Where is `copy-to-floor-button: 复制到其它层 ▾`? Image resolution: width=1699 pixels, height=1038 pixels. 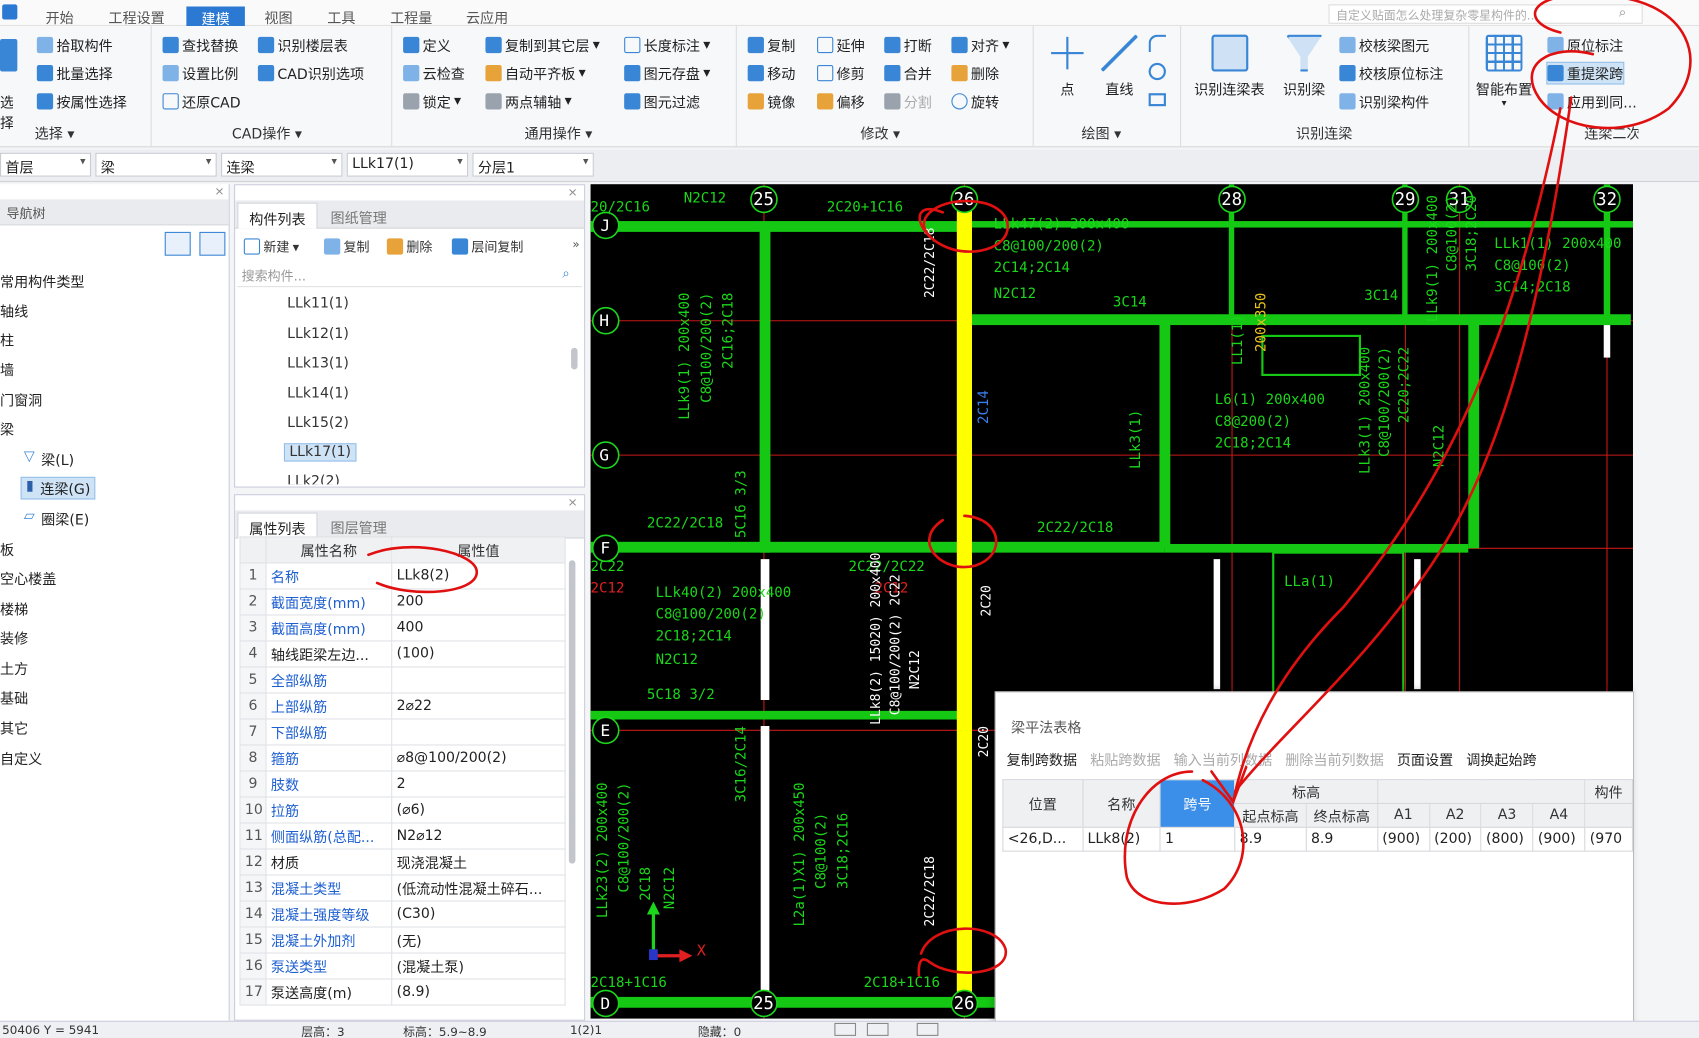 copy-to-floor-button: 复制到其它层 ▾ is located at coordinates (542, 45).